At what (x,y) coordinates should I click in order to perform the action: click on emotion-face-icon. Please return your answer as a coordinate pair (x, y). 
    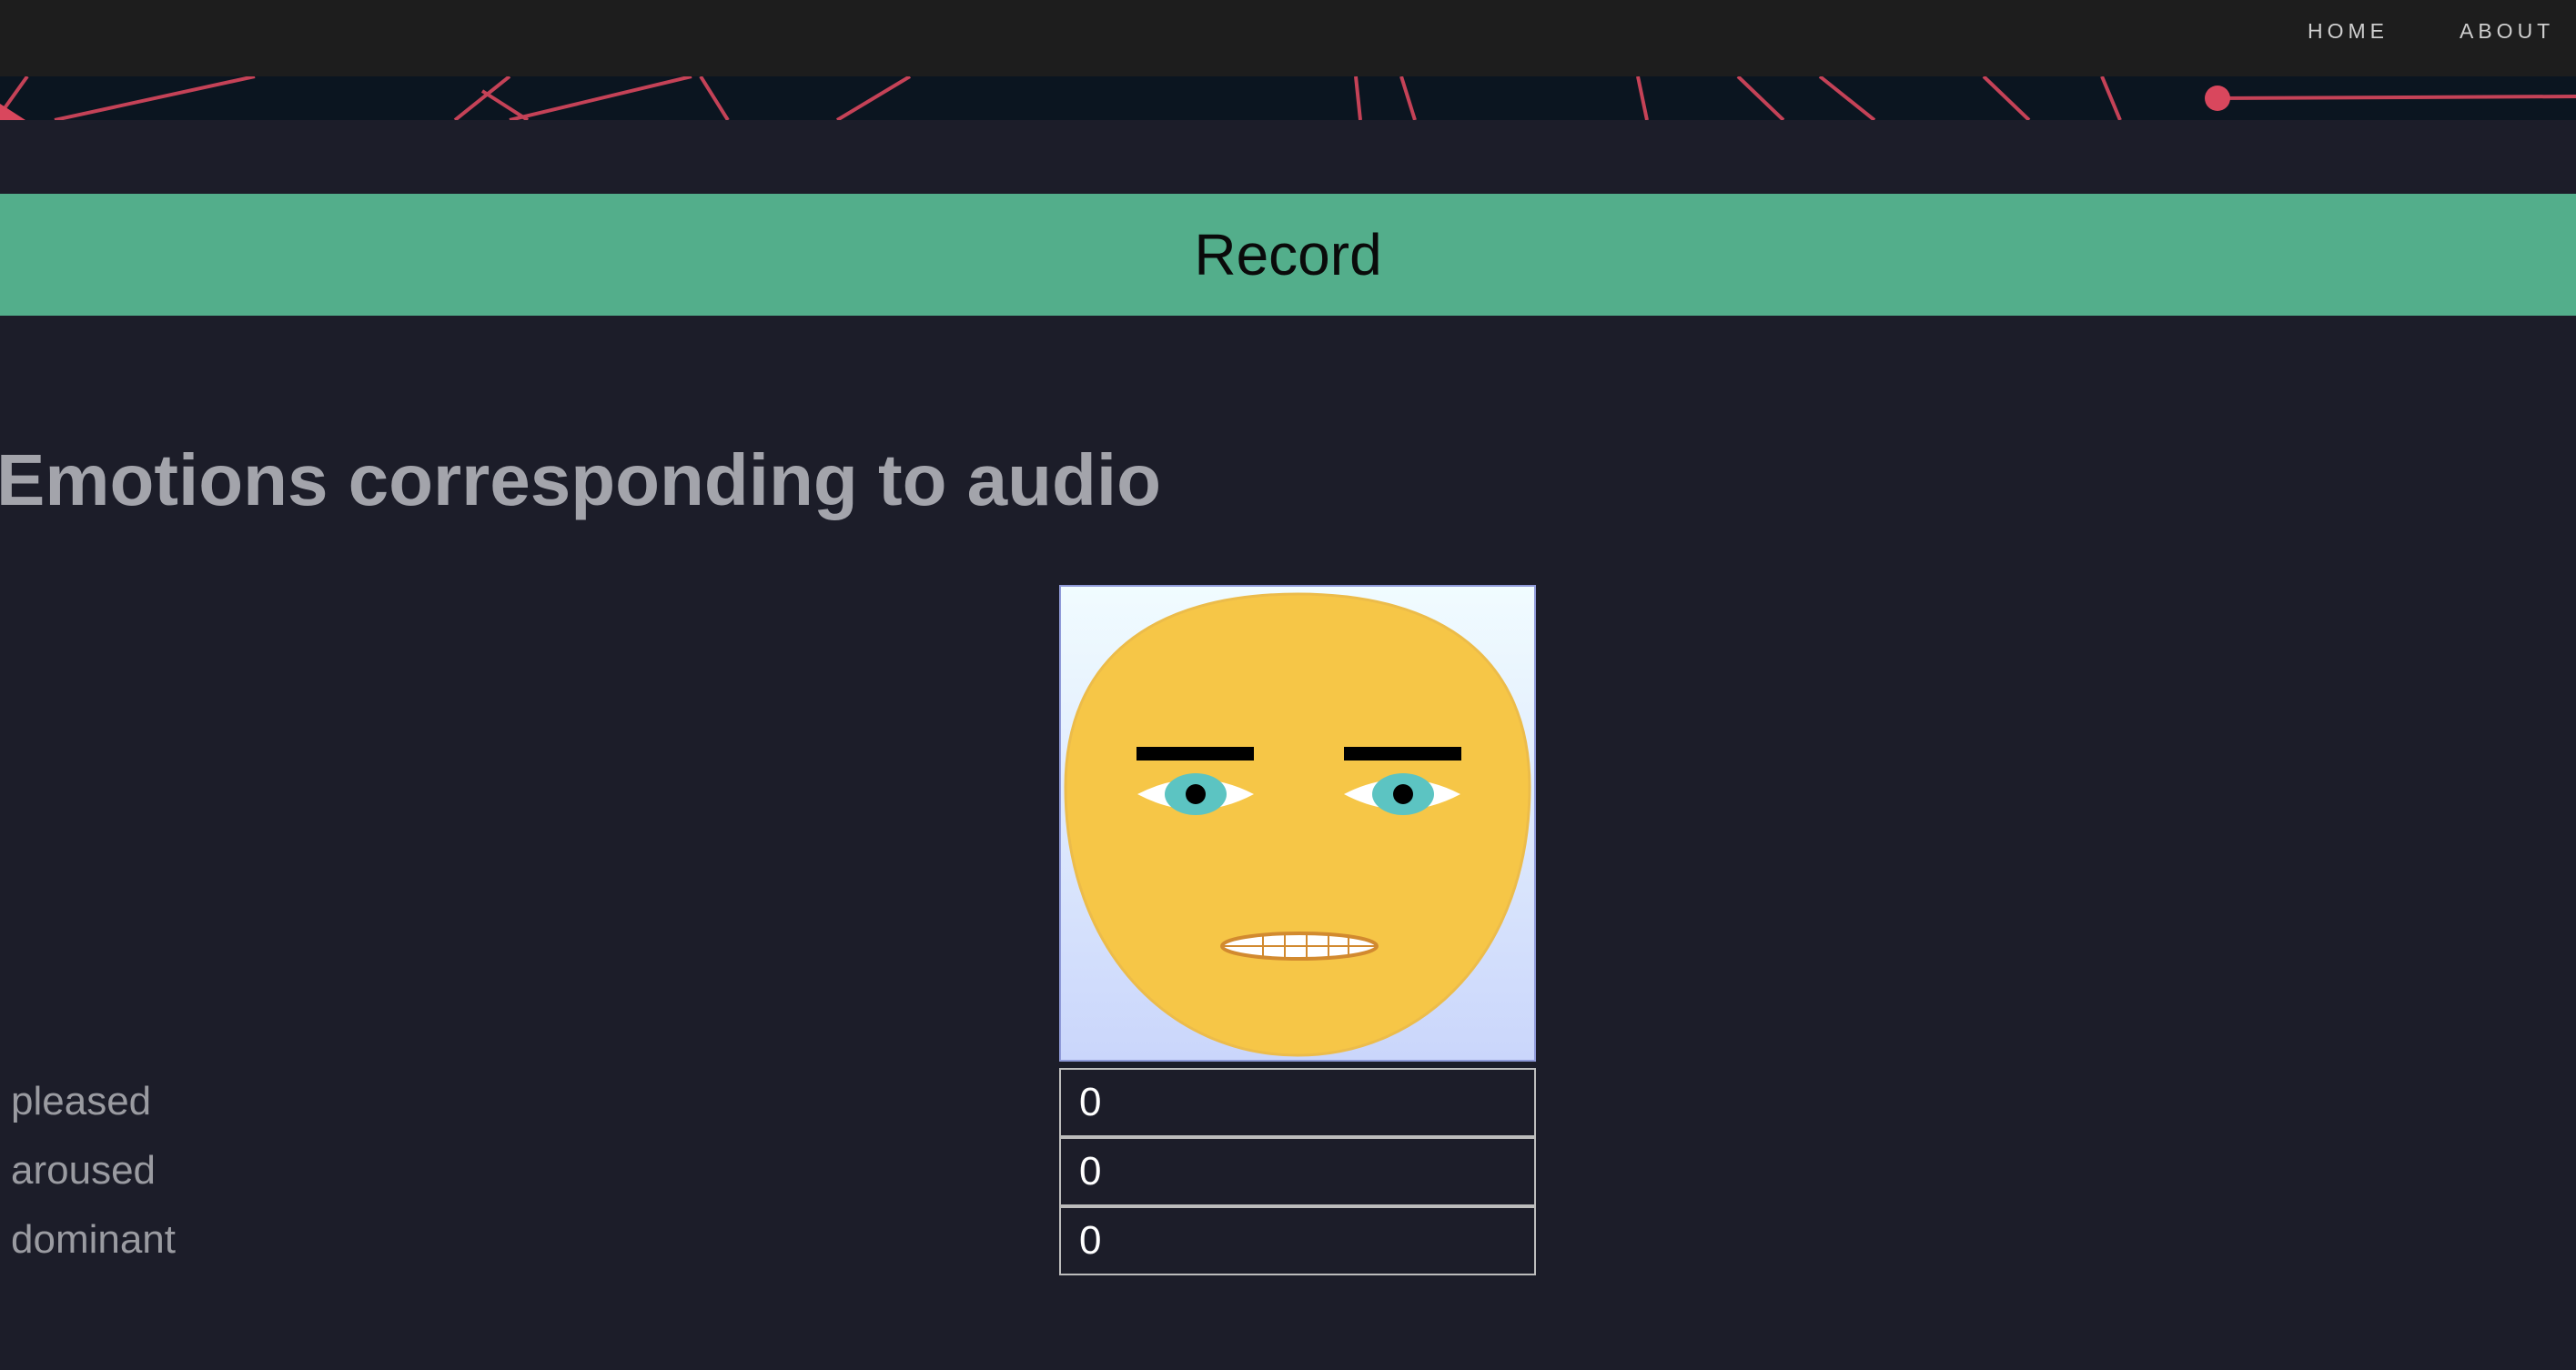
    Looking at the image, I should click on (1297, 824).